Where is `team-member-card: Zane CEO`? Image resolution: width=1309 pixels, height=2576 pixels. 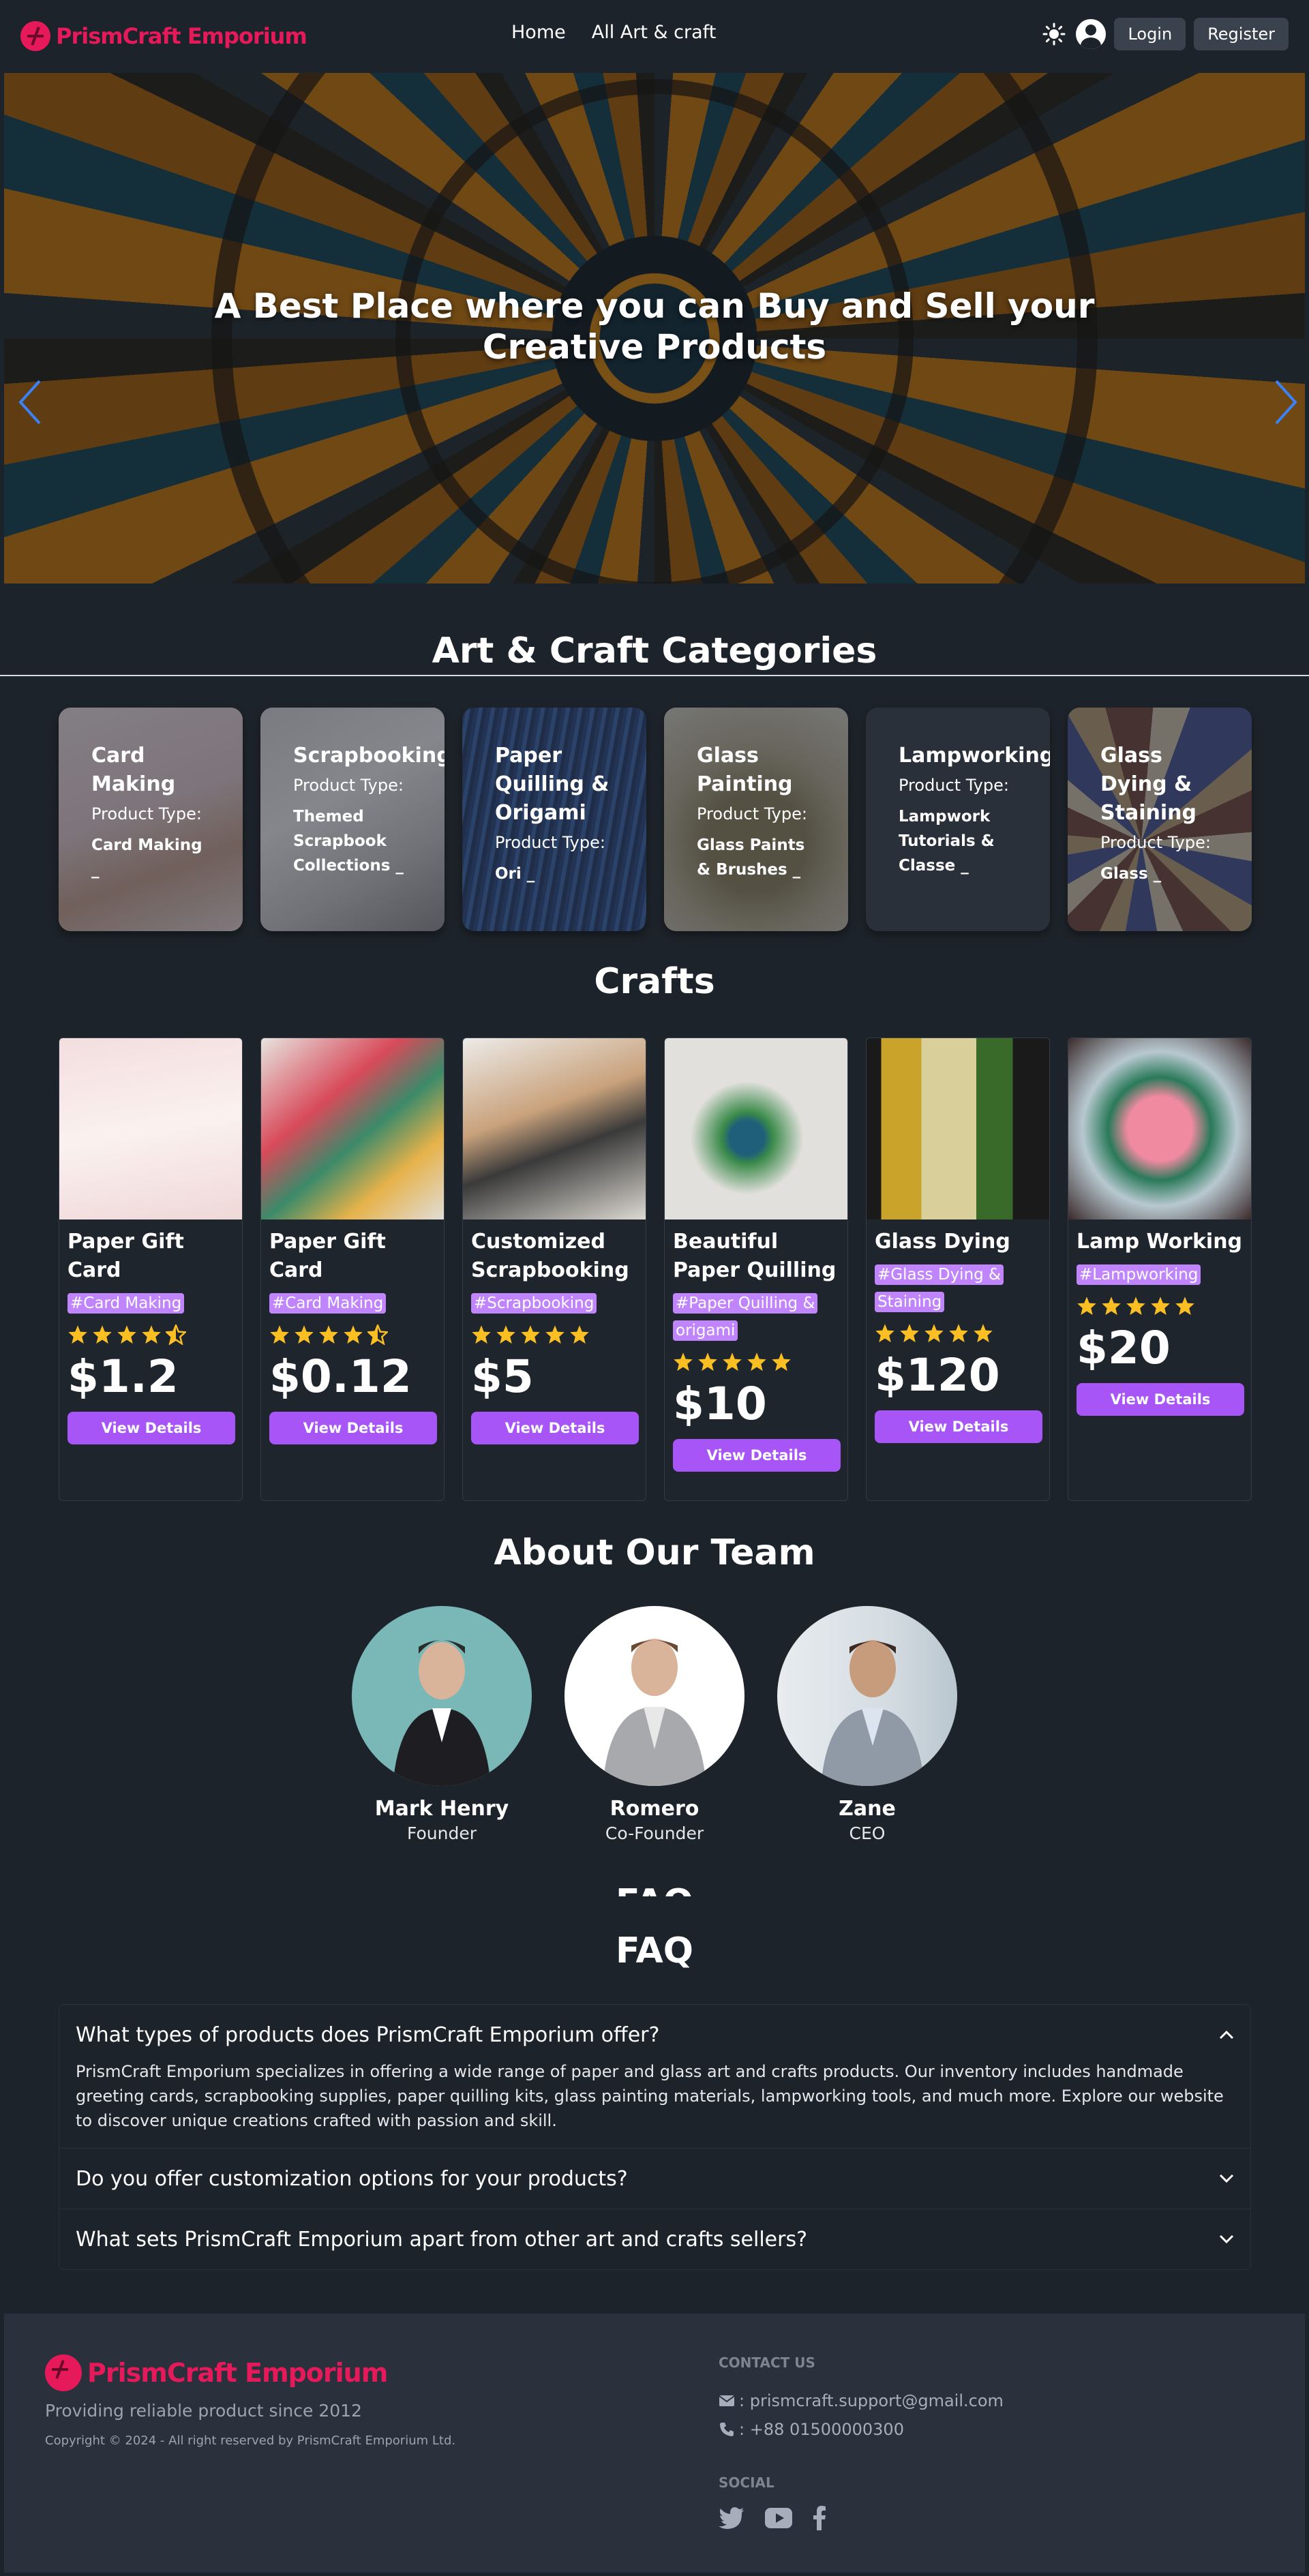 team-member-card: Zane CEO is located at coordinates (867, 1725).